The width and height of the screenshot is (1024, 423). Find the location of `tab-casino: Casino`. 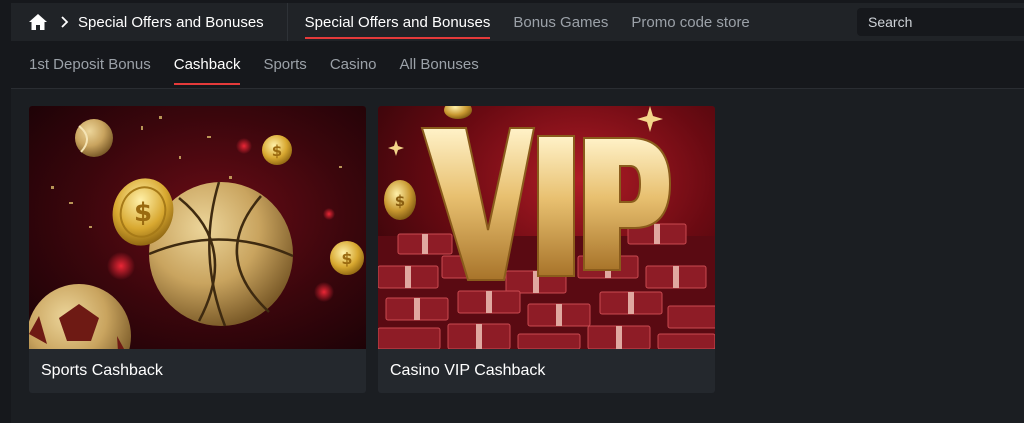

tab-casino: Casino is located at coordinates (353, 64).